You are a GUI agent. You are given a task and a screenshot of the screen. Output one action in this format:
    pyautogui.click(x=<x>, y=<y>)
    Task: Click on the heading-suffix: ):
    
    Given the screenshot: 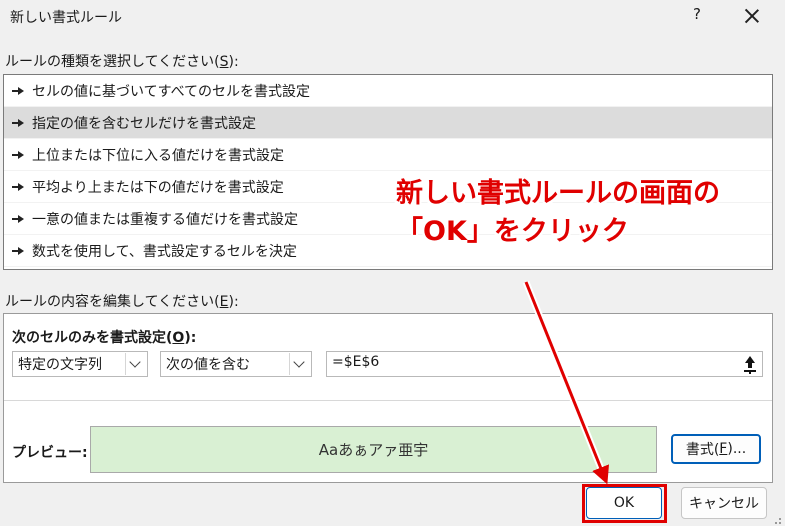 What is the action you would take?
    pyautogui.click(x=190, y=338)
    